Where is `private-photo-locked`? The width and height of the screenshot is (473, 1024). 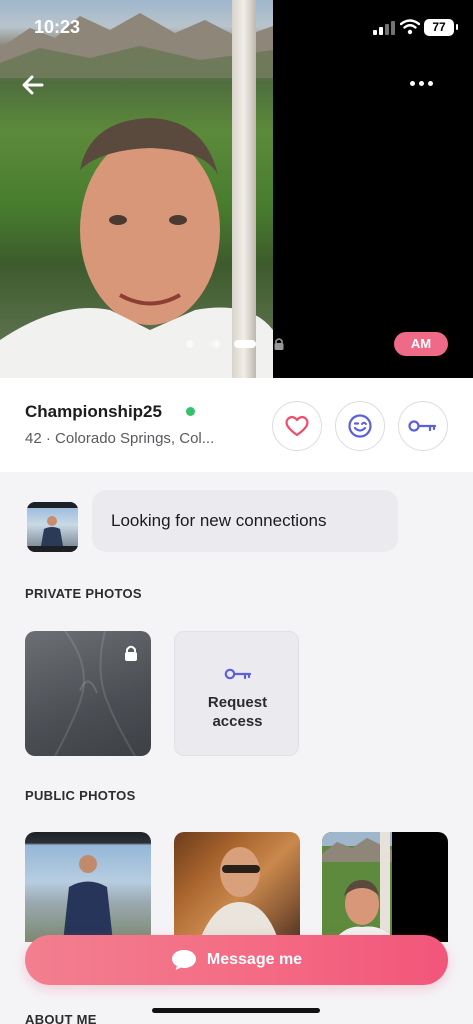
private-photo-locked is located at coordinates (88, 693).